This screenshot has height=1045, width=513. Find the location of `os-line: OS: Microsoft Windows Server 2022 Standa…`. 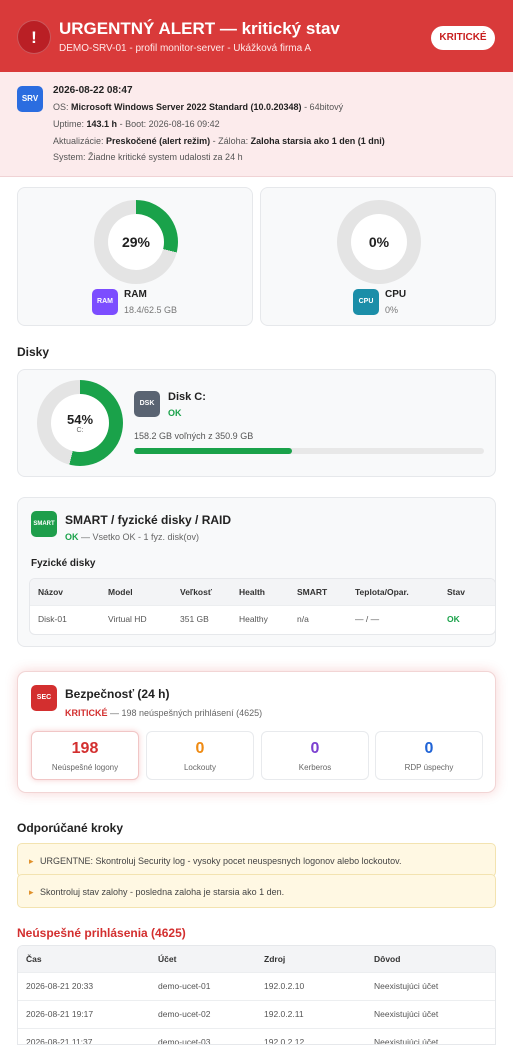

os-line: OS: Microsoft Windows Server 2022 Standa… is located at coordinates (198, 107).